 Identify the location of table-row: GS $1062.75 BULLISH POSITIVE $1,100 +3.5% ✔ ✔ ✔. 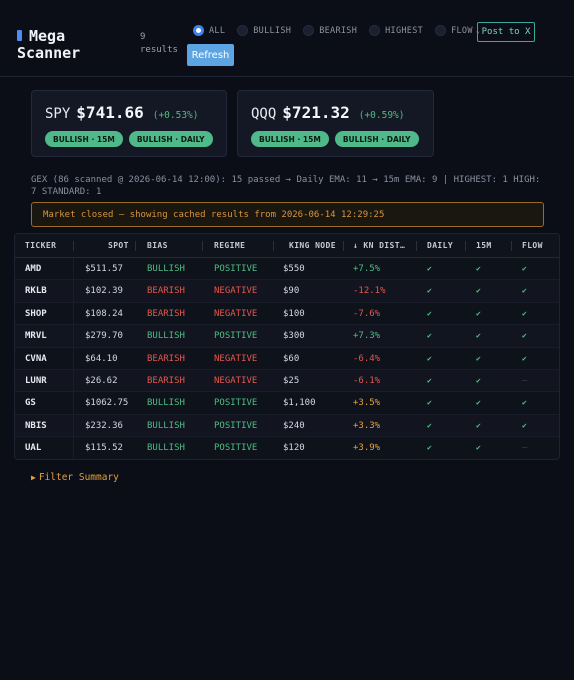
(287, 403).